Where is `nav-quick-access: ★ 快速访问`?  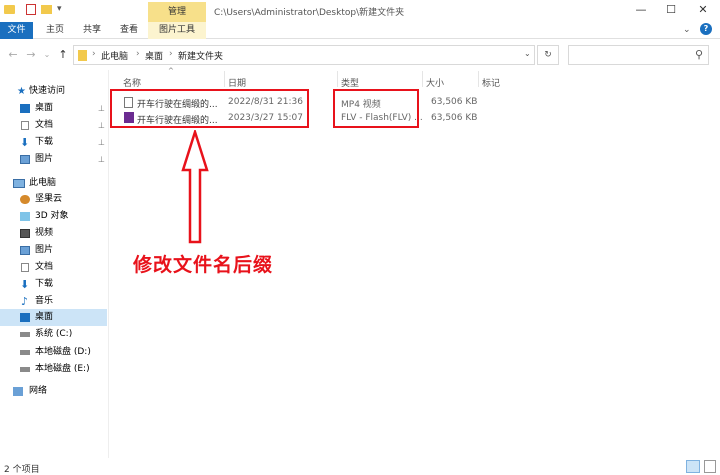
nav-quick-access: ★ 快速访问 is located at coordinates (53, 91).